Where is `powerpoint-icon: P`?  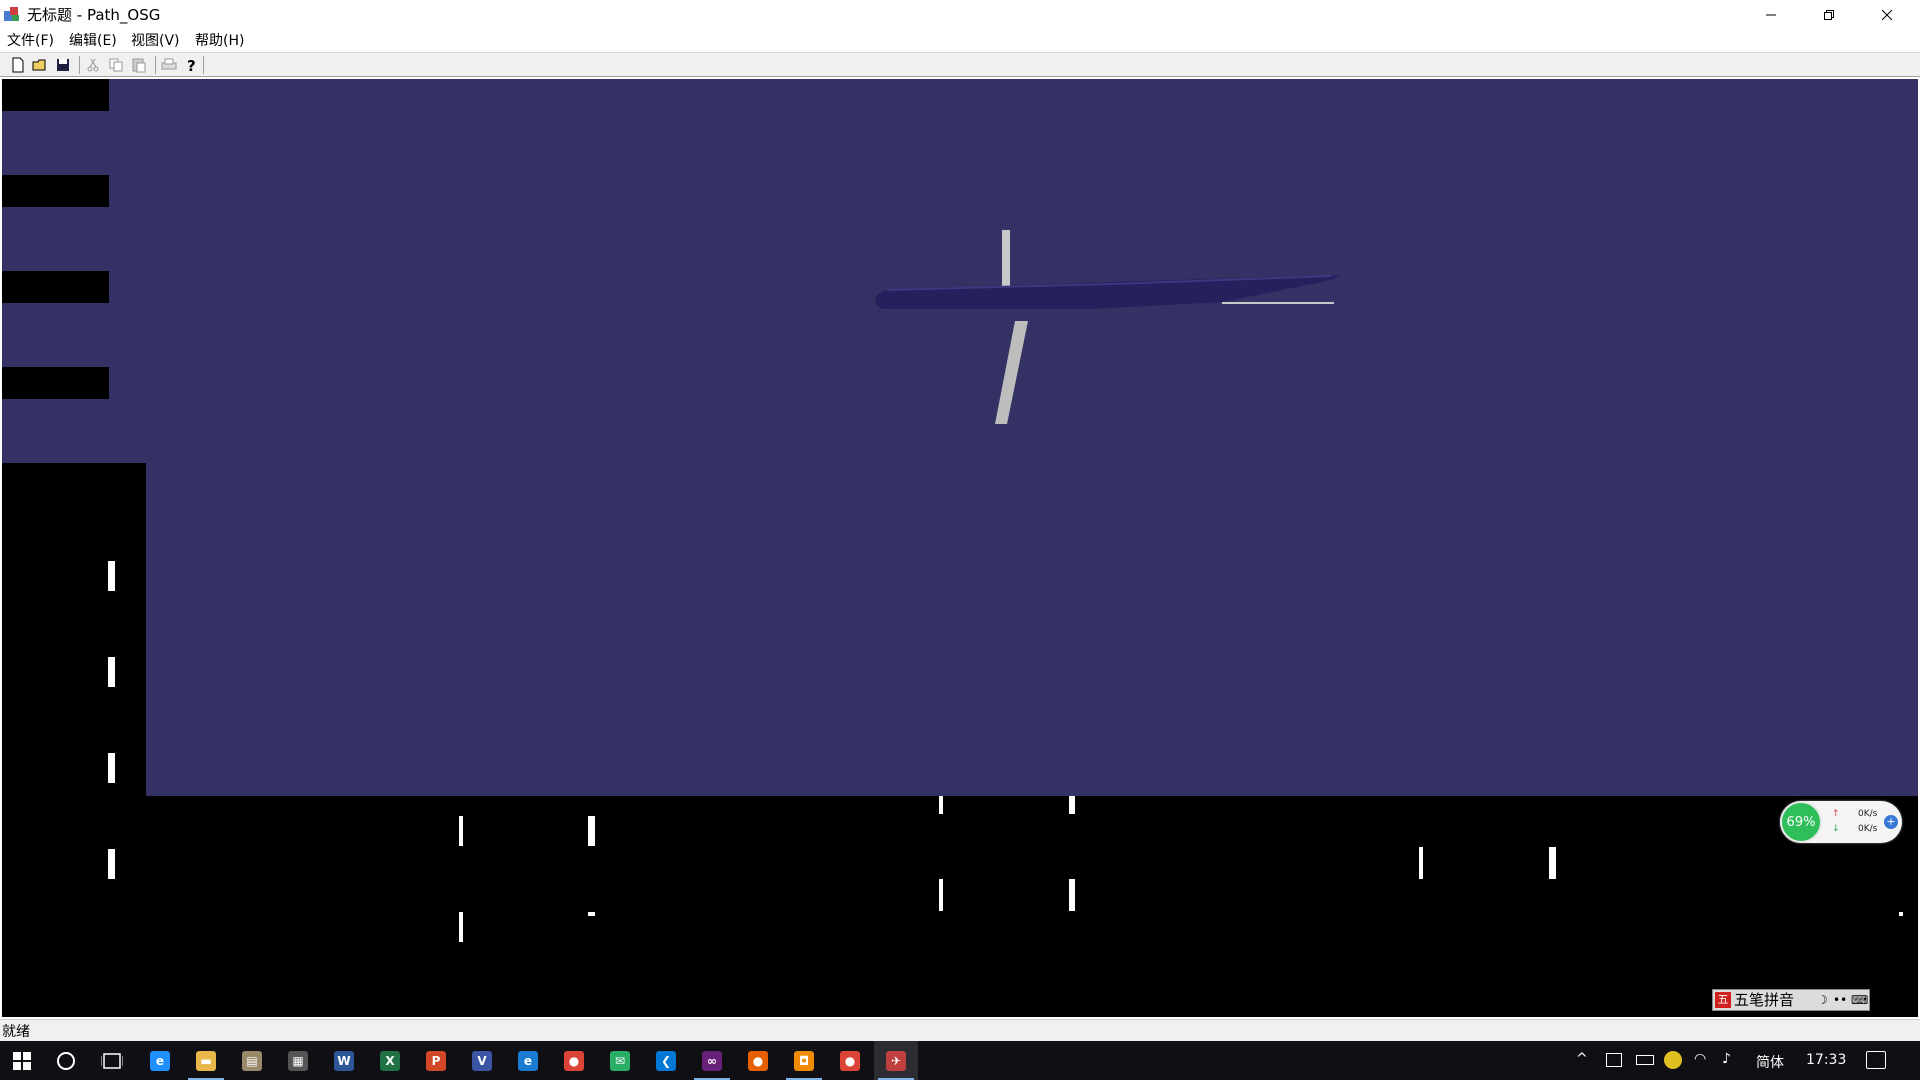
powerpoint-icon: P is located at coordinates (436, 1060).